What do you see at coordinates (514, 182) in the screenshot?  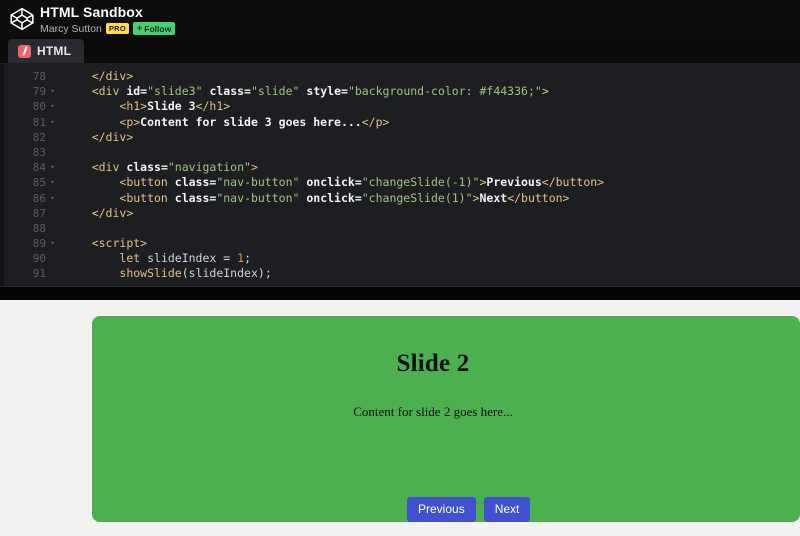 I see `code-token: Previous` at bounding box center [514, 182].